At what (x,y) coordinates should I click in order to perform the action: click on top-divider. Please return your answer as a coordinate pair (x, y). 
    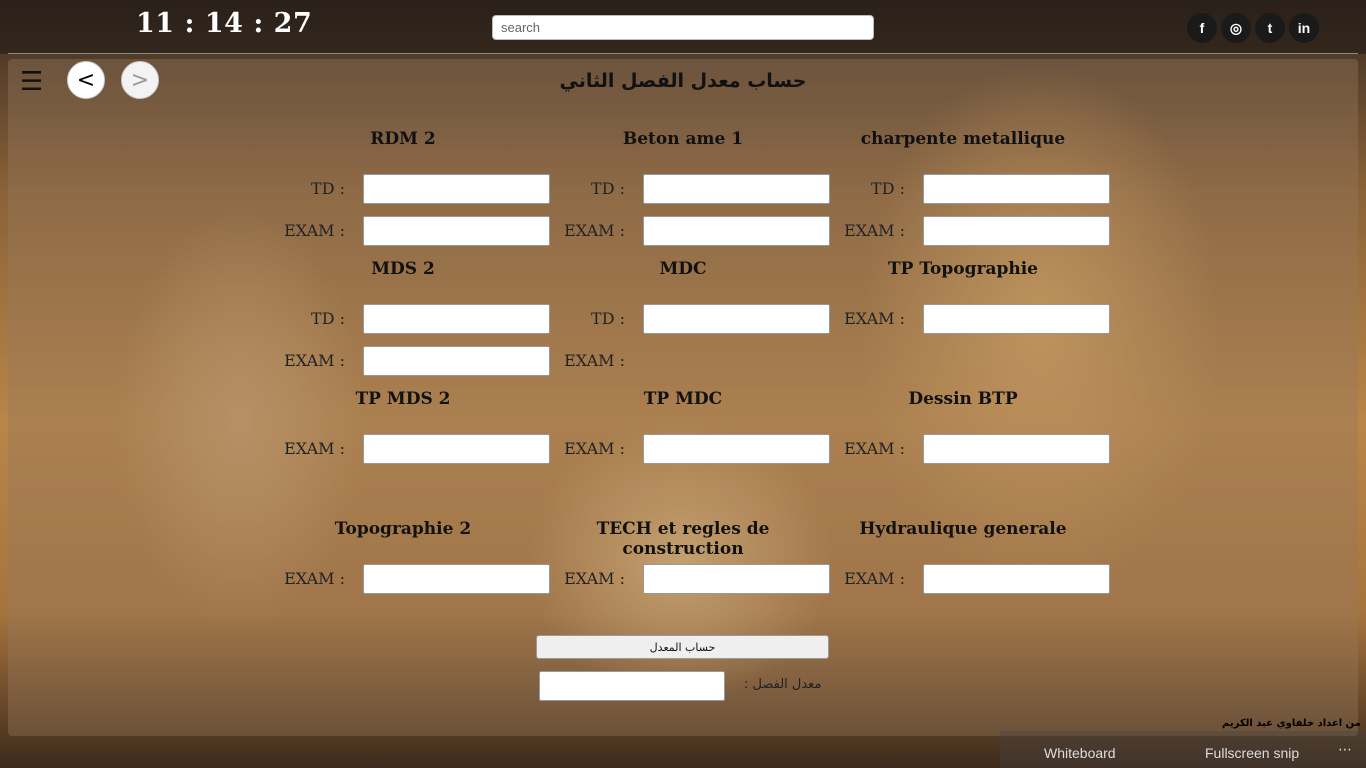
    Looking at the image, I should click on (683, 53).